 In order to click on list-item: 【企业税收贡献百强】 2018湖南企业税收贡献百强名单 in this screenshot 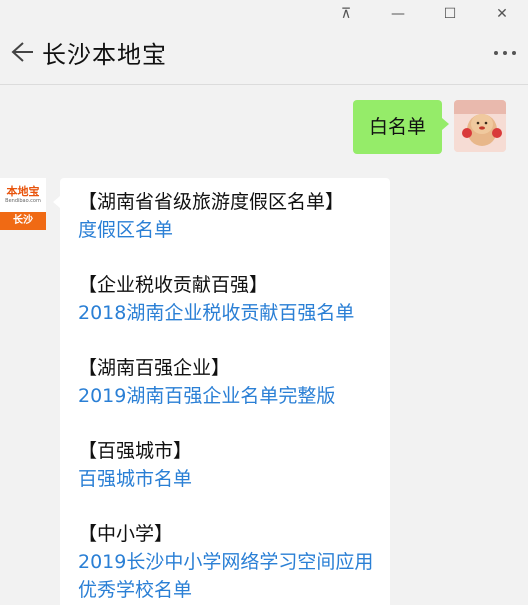, I will do `click(234, 299)`.